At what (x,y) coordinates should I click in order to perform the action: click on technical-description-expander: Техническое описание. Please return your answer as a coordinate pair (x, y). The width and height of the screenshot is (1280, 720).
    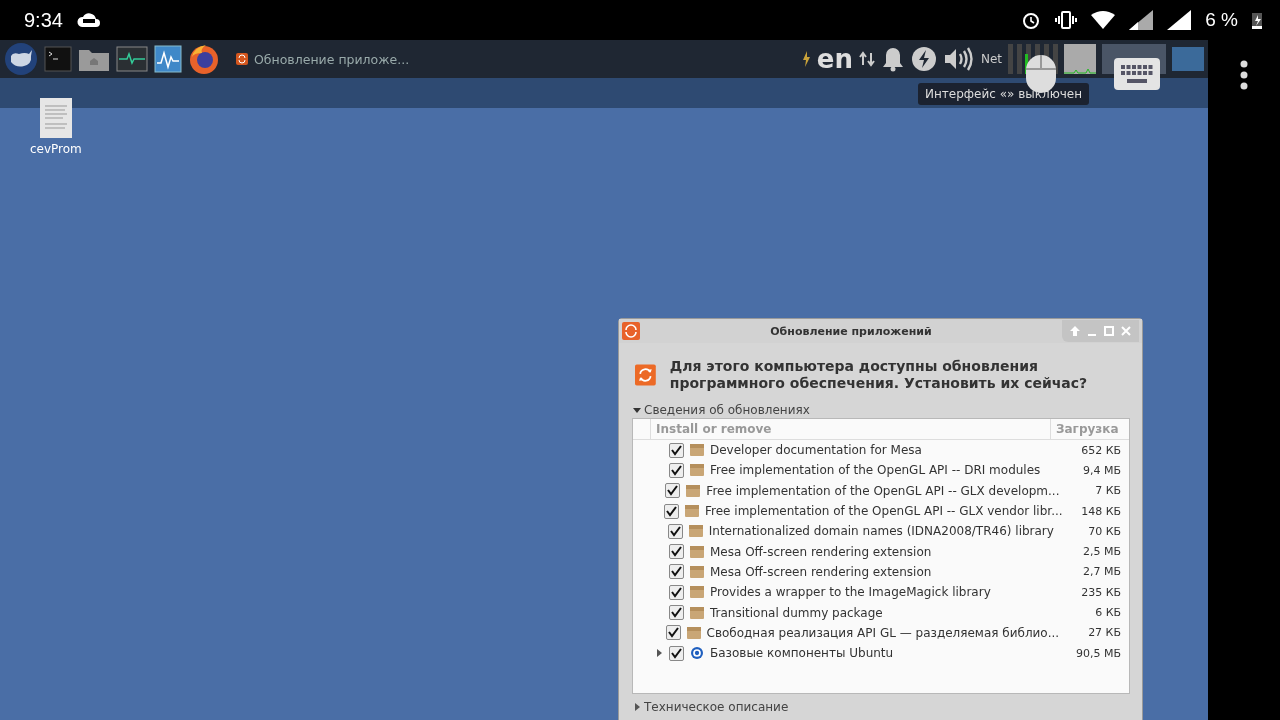
    Looking at the image, I should click on (716, 707).